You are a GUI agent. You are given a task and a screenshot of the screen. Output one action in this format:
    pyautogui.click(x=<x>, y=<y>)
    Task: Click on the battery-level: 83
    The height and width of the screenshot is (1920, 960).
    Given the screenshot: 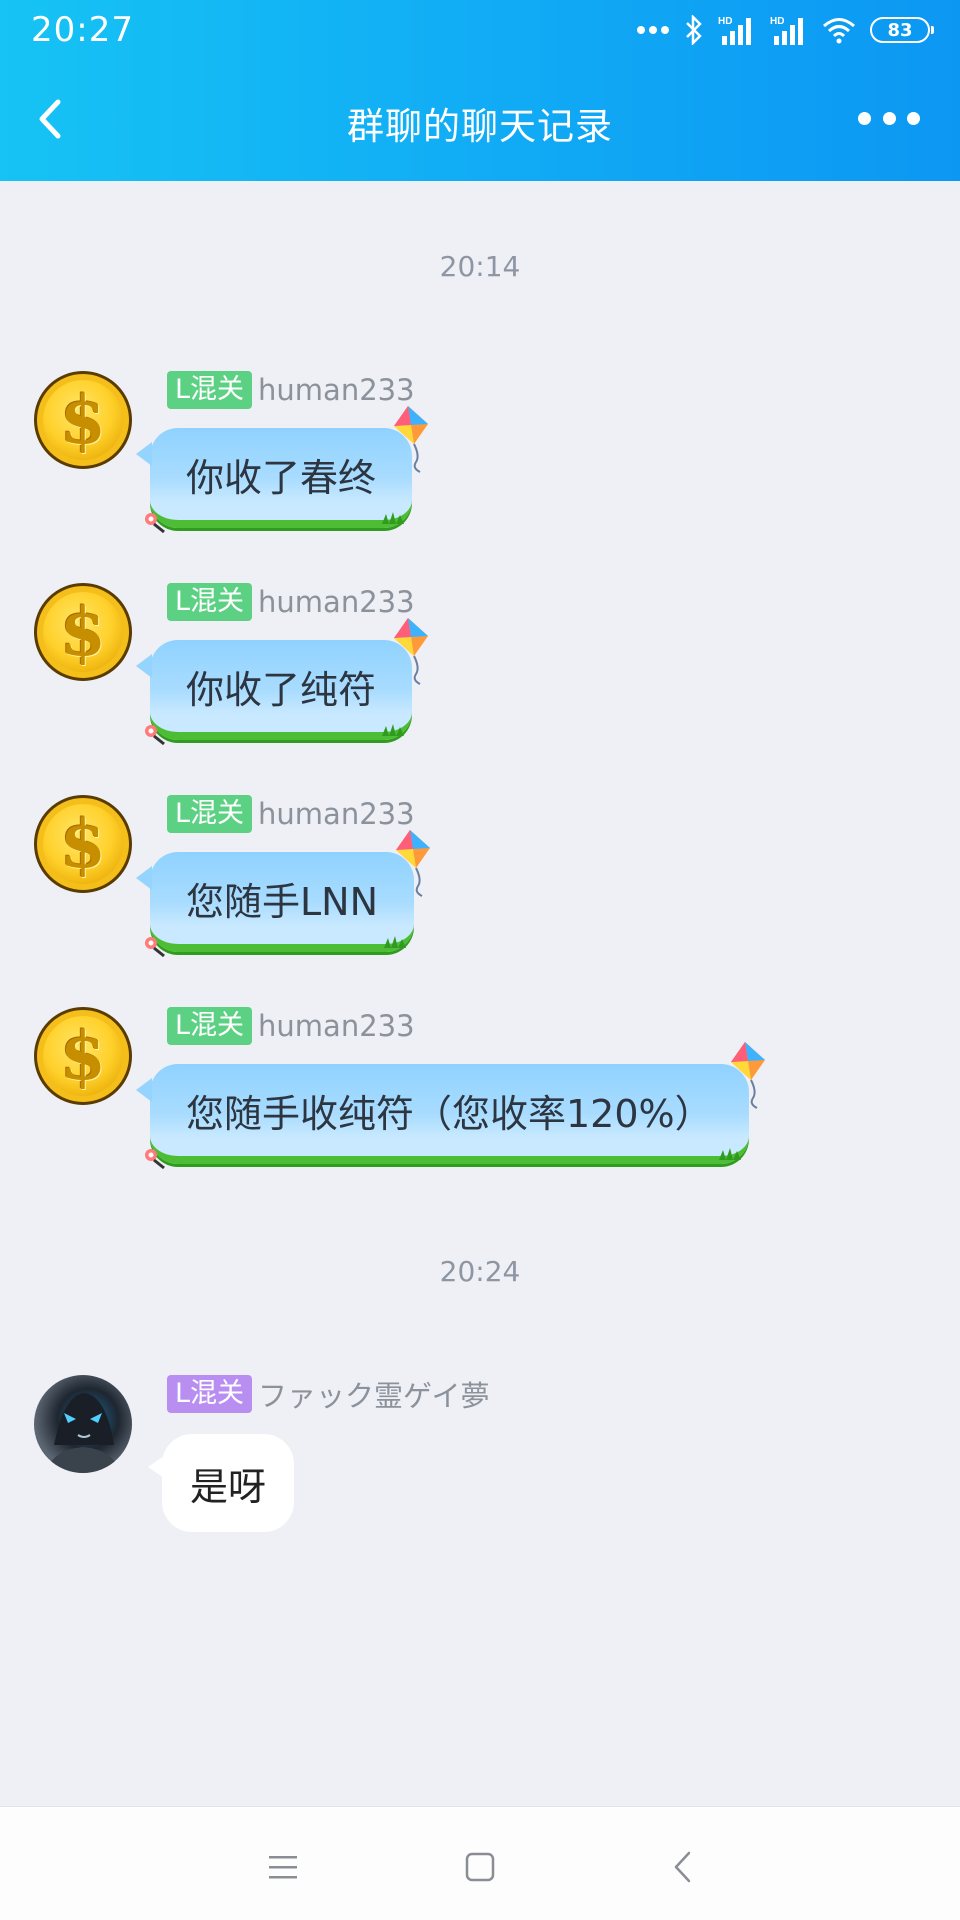 What is the action you would take?
    pyautogui.click(x=900, y=30)
    